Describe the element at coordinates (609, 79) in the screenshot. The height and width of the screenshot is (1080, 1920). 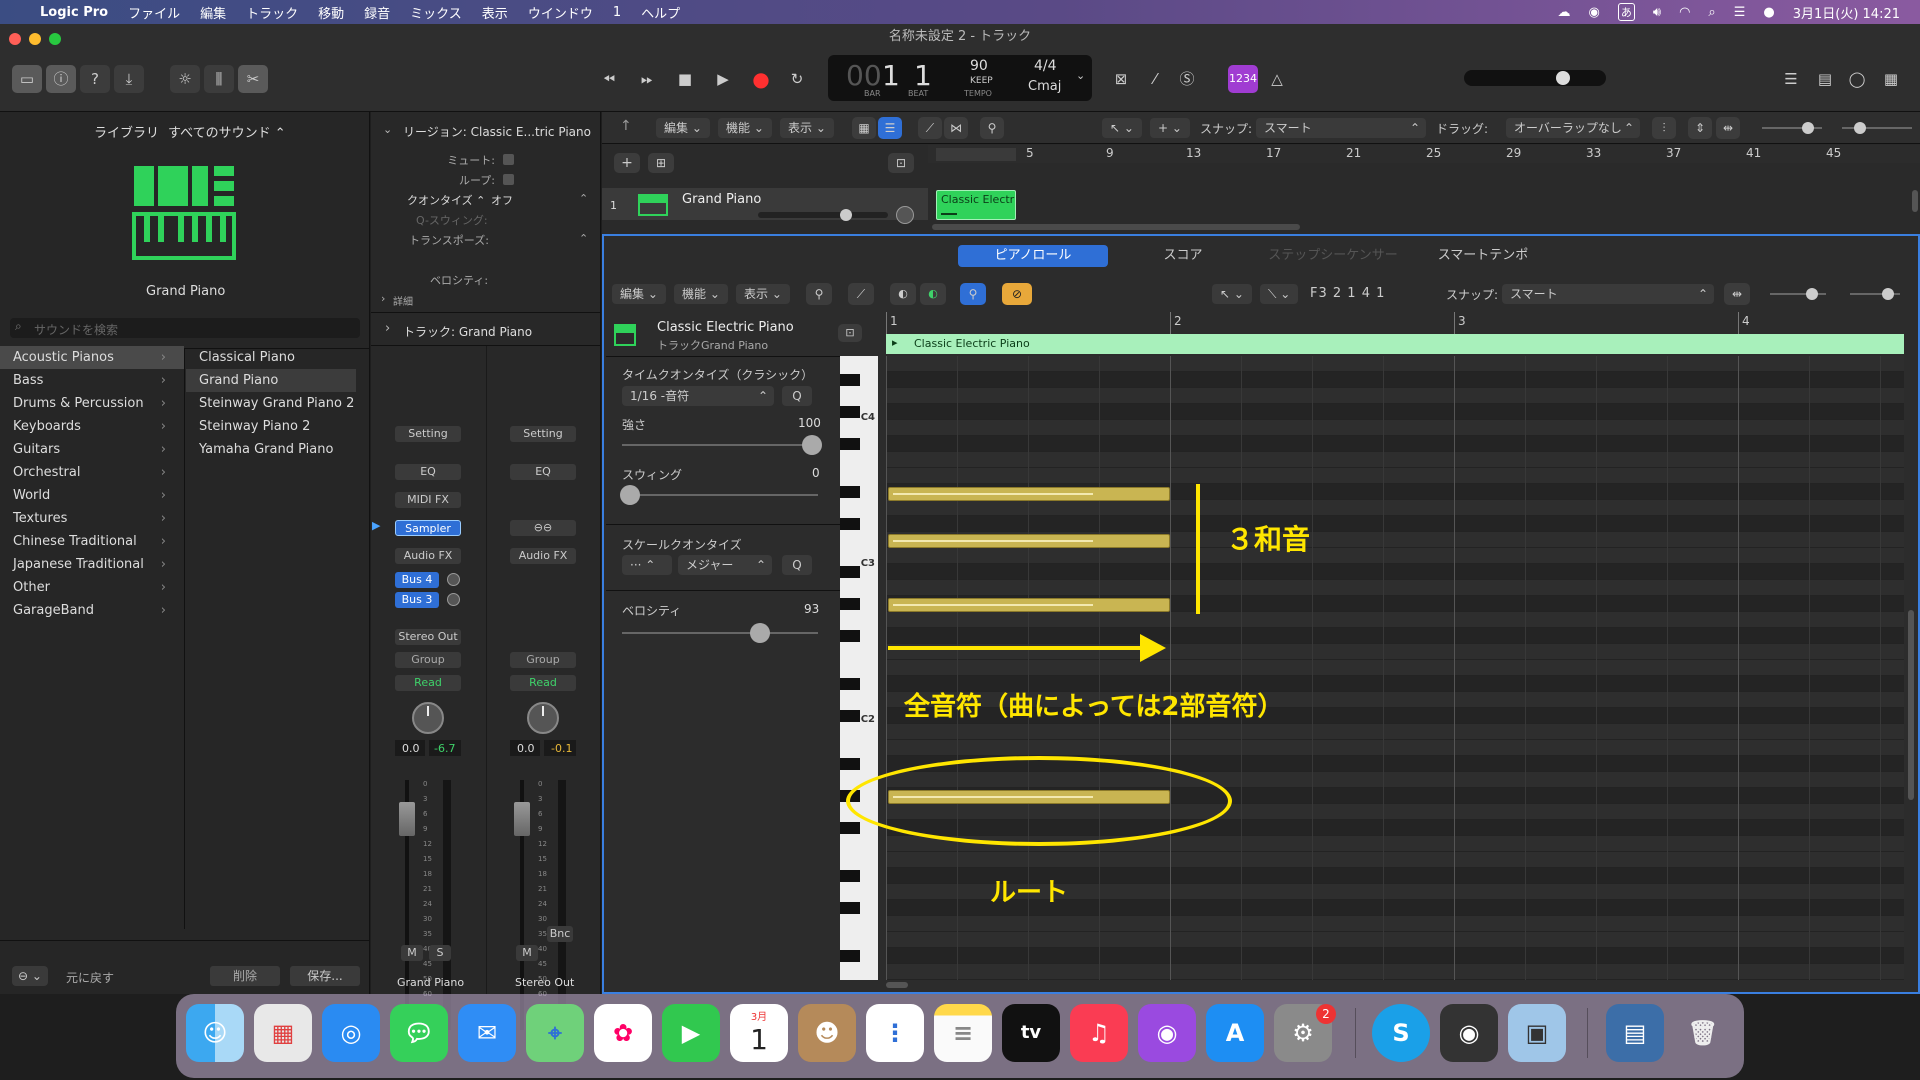
I see `rewind-button: ⏪︎` at that location.